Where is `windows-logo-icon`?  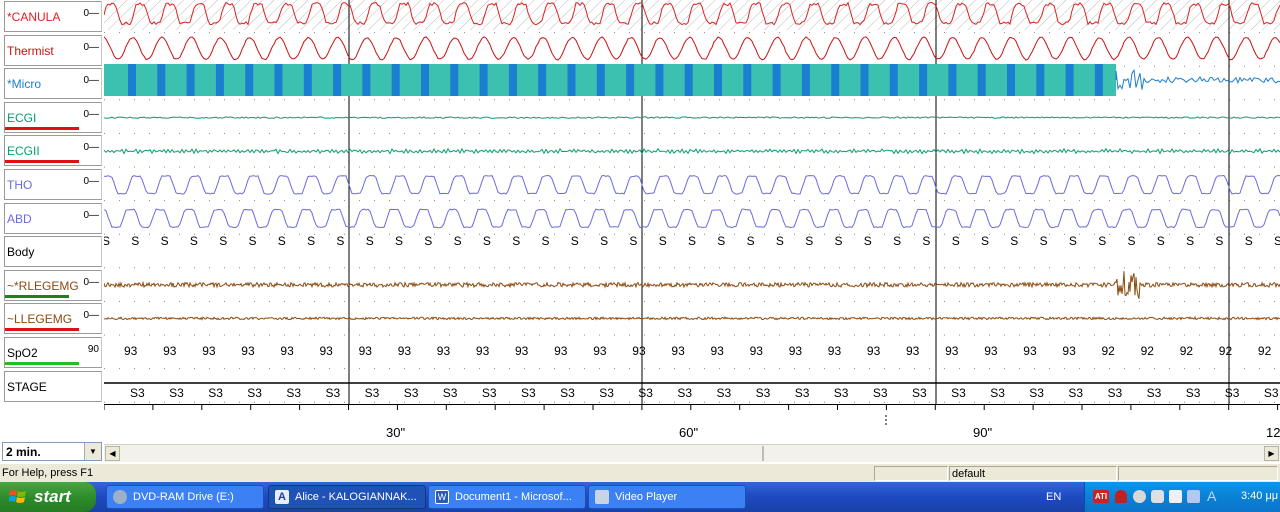 windows-logo-icon is located at coordinates (18, 497).